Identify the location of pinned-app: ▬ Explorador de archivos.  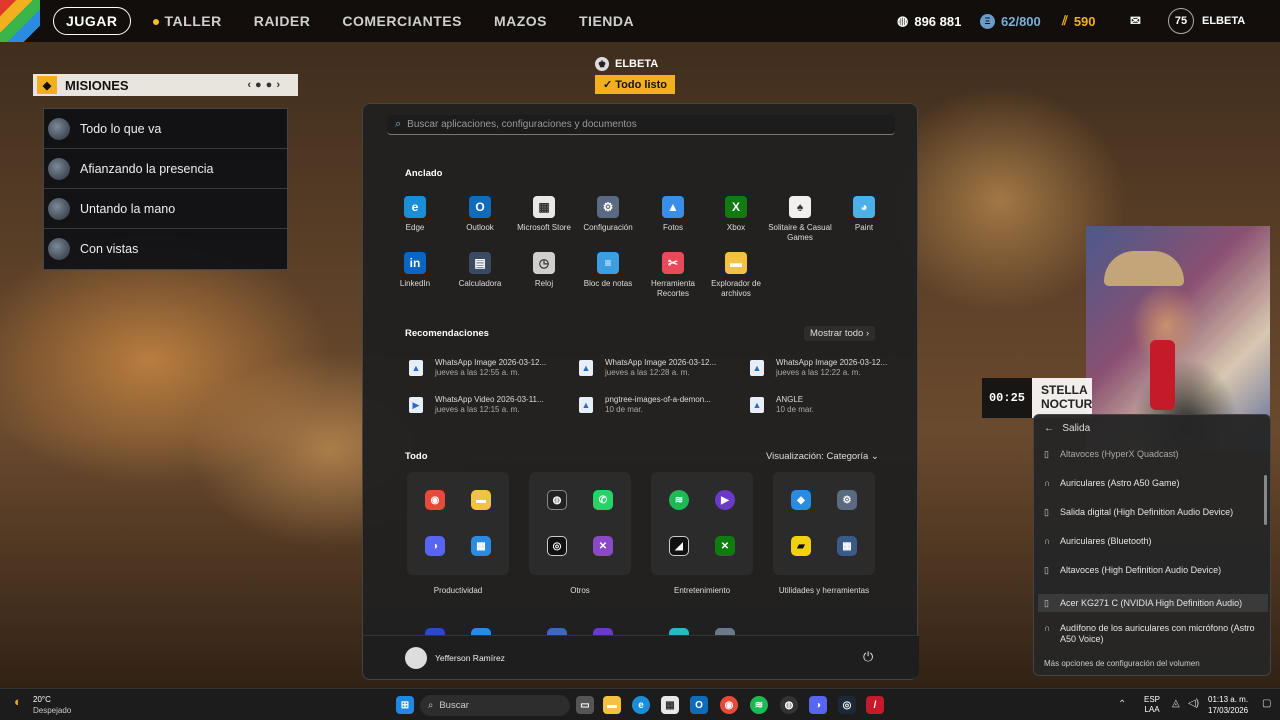
(736, 275).